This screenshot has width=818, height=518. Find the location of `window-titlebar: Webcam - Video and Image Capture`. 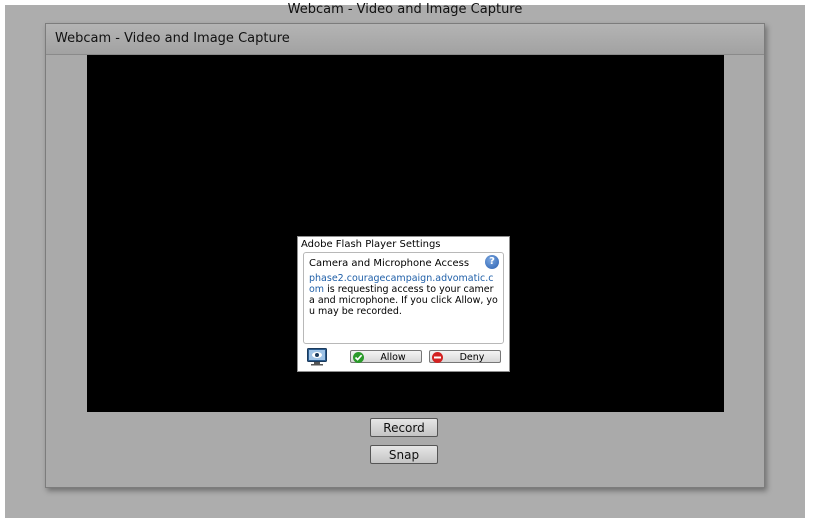

window-titlebar: Webcam - Video and Image Capture is located at coordinates (405, 39).